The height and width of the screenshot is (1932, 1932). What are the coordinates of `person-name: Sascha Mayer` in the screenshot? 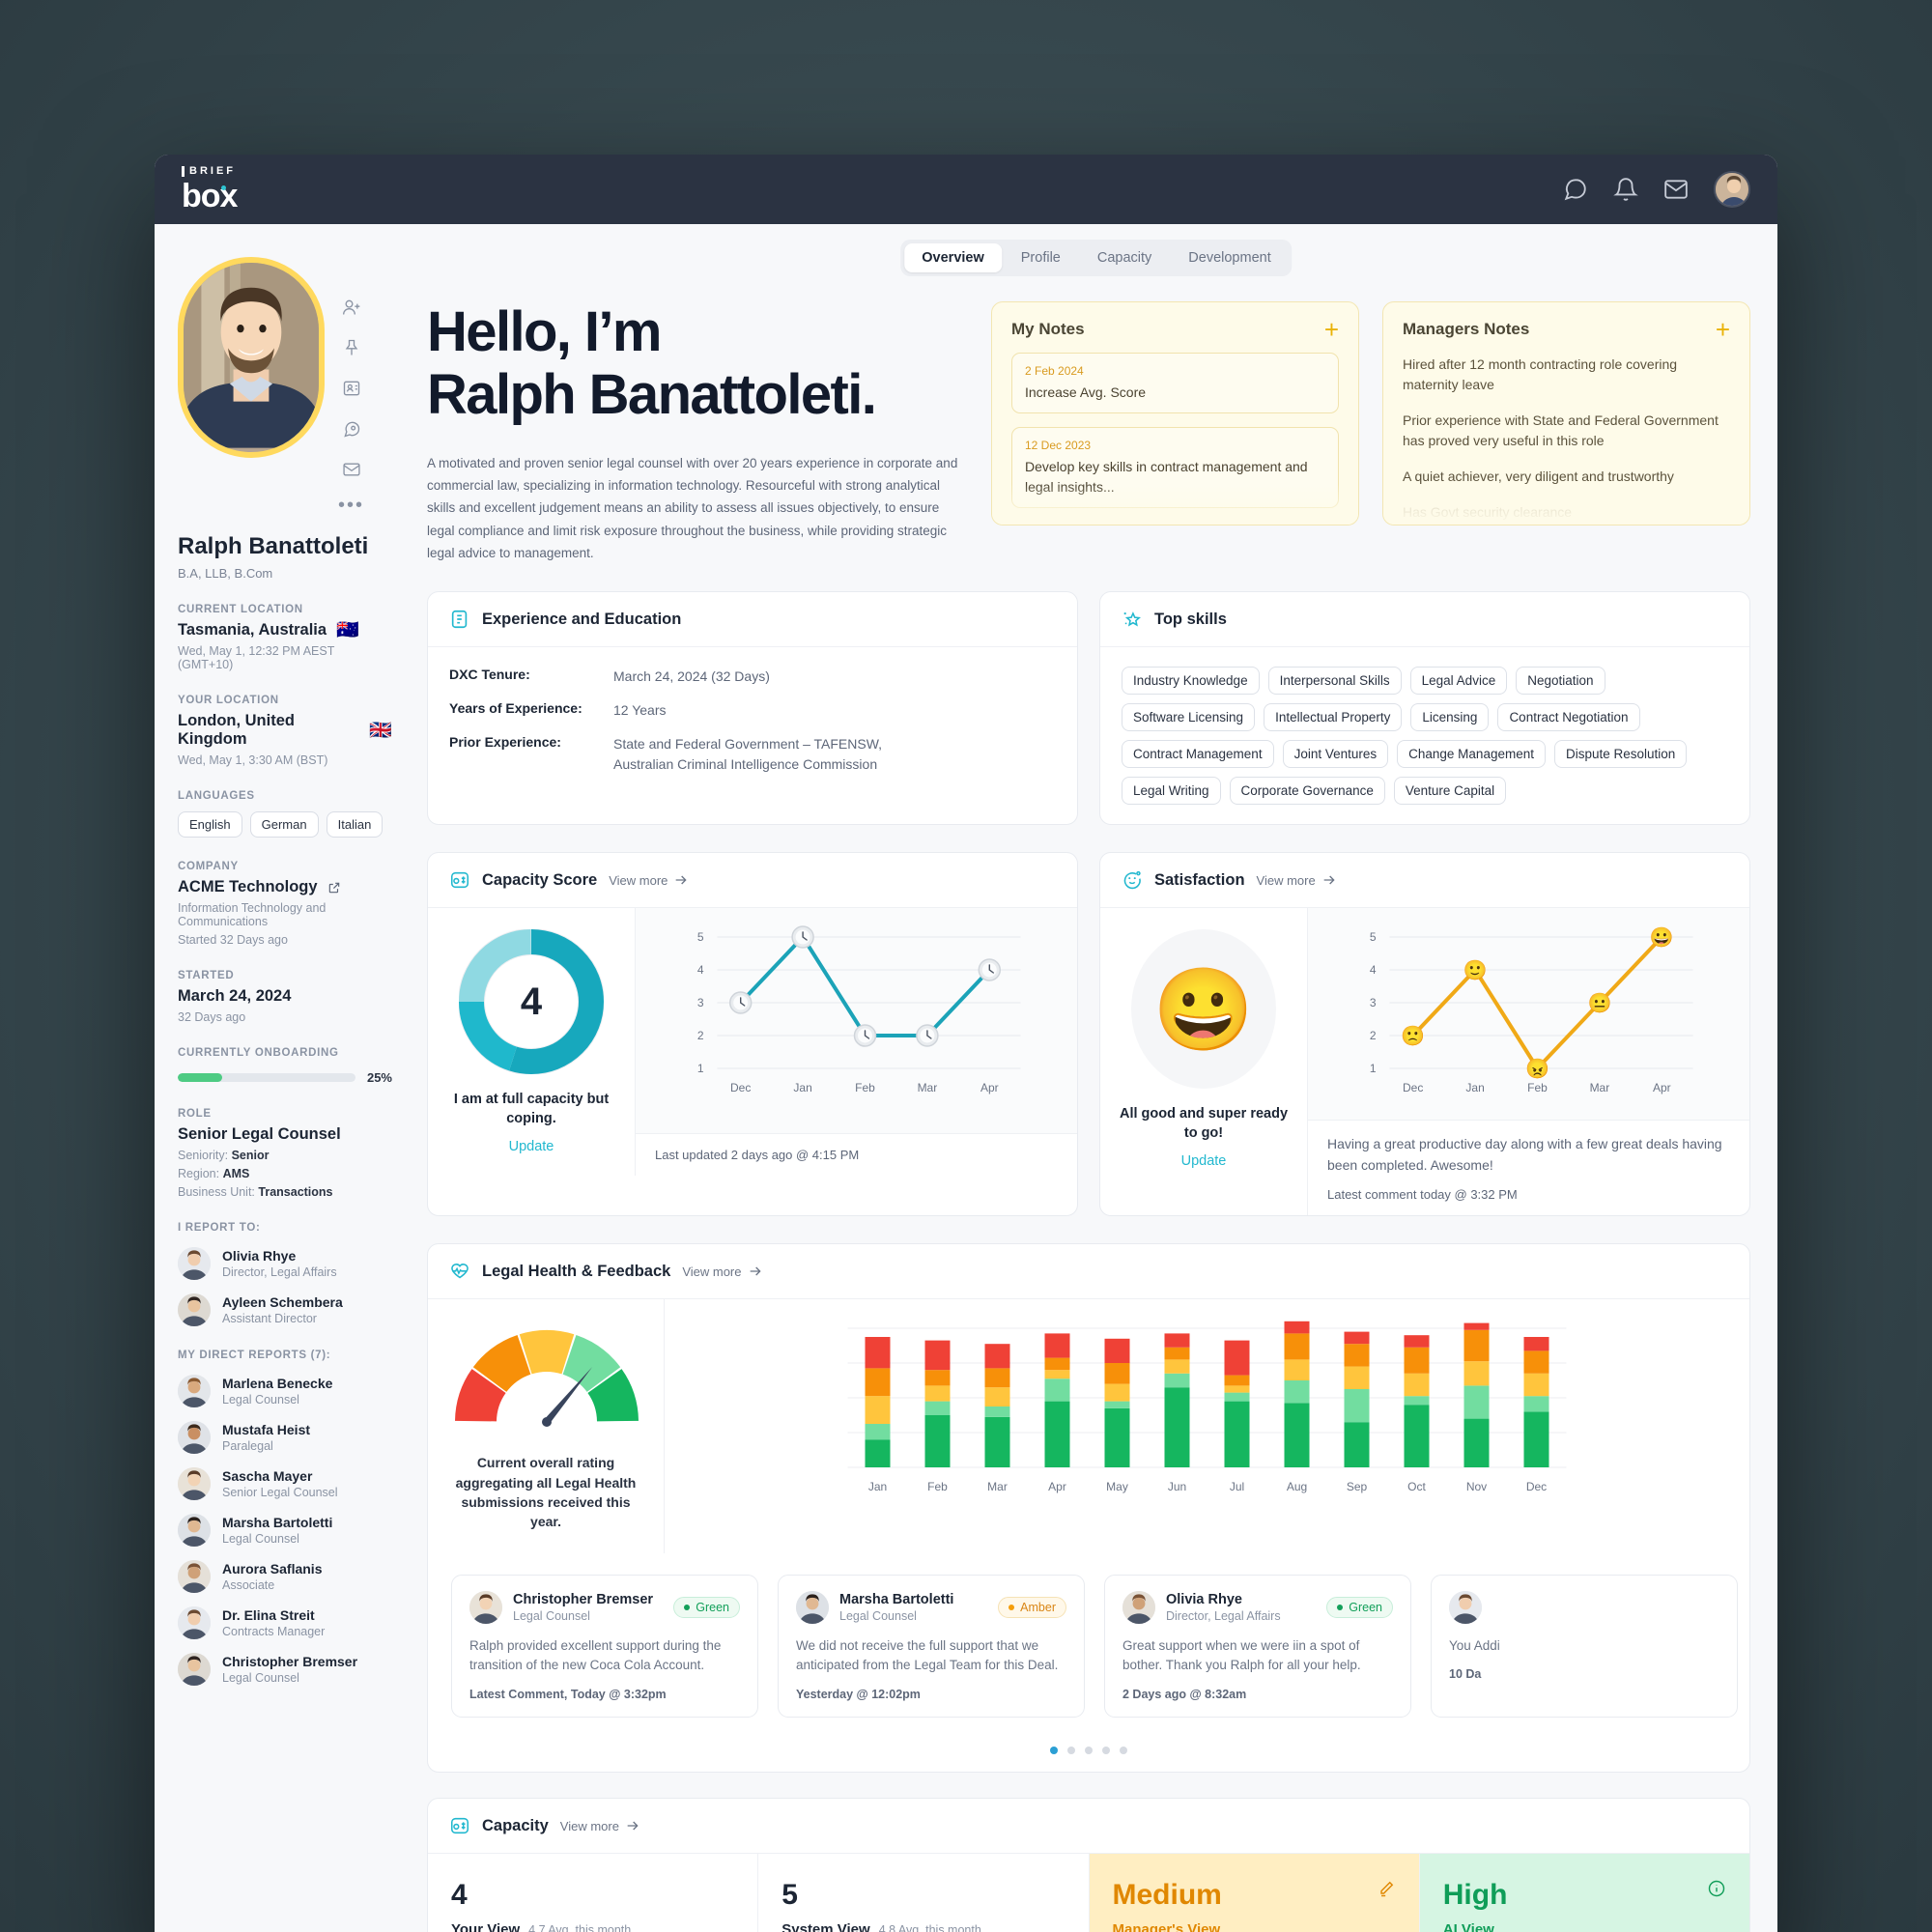 It's located at (267, 1476).